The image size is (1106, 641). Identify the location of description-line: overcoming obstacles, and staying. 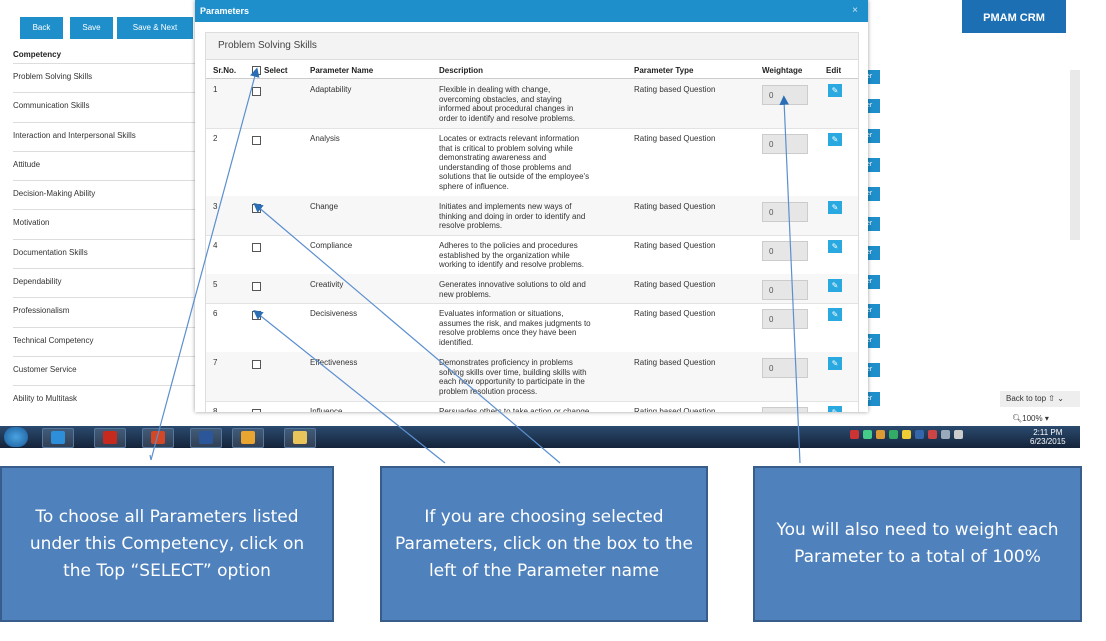
(500, 99).